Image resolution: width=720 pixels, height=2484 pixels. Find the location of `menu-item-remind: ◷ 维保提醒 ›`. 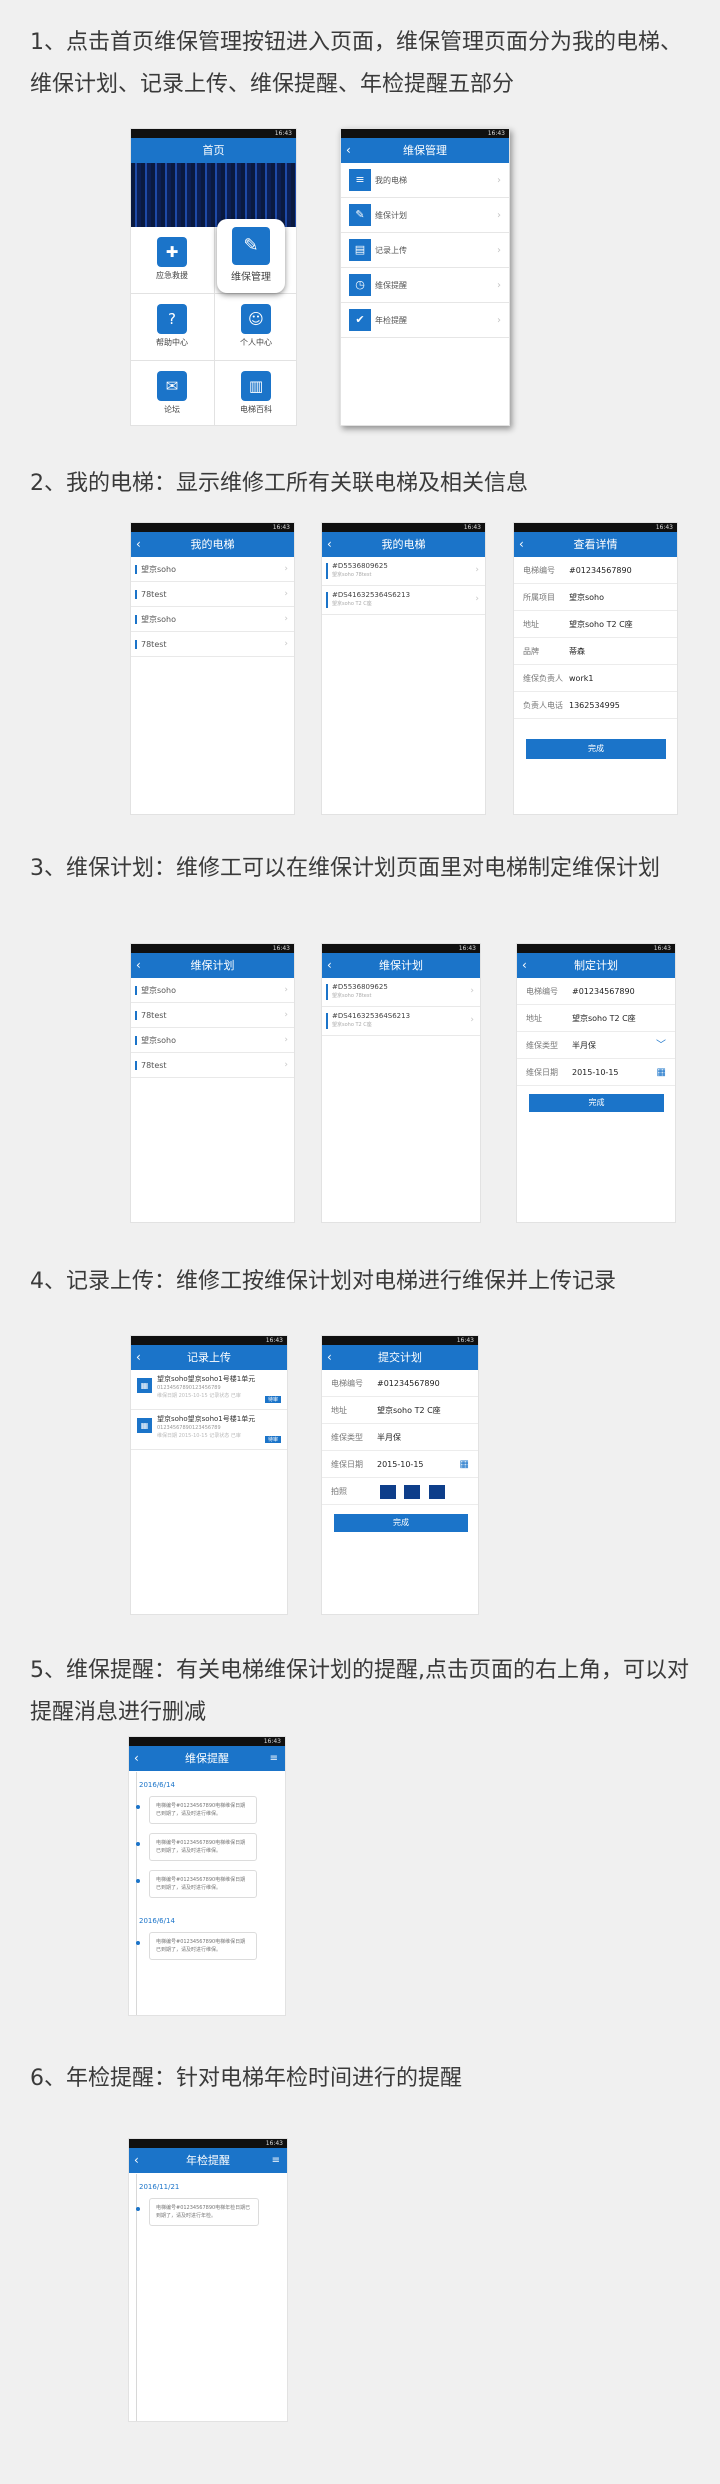

menu-item-remind: ◷ 维保提醒 › is located at coordinates (425, 285).